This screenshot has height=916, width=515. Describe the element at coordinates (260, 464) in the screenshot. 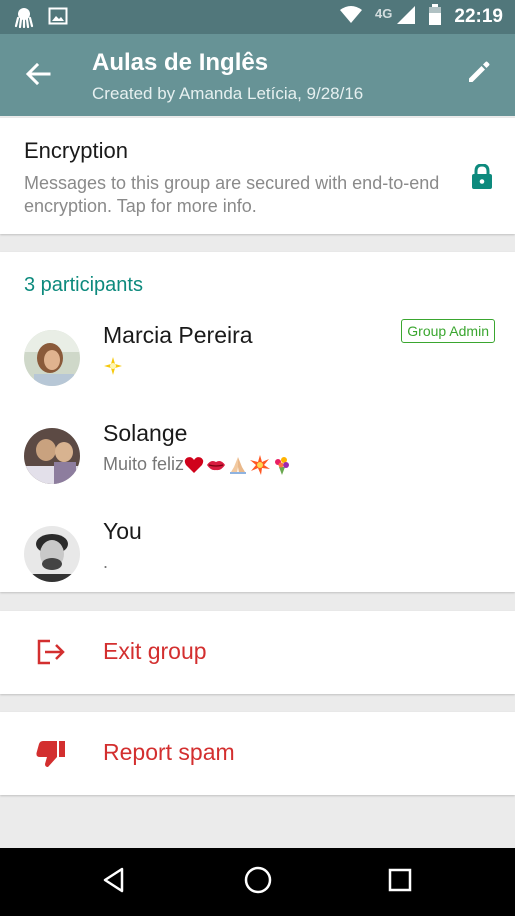

I see `collision-icon` at that location.